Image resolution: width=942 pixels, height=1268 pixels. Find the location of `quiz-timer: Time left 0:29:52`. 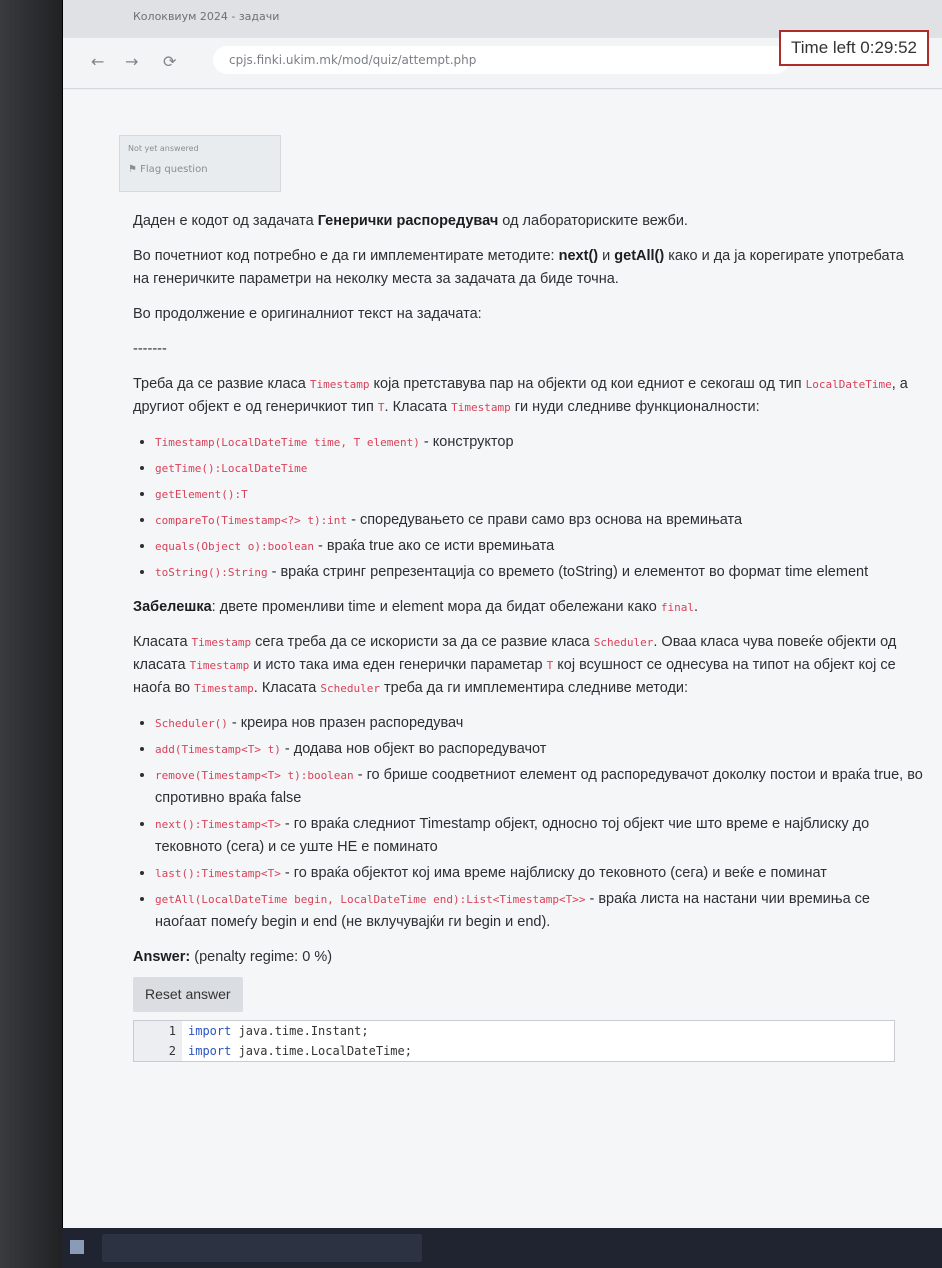

quiz-timer: Time left 0:29:52 is located at coordinates (854, 48).